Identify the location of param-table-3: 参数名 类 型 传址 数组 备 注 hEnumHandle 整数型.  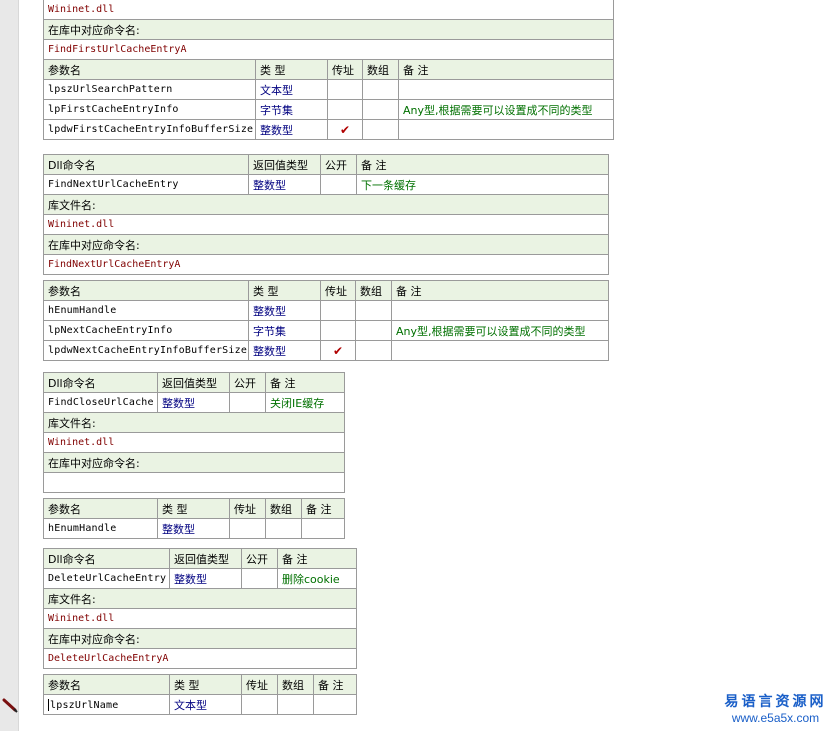
(194, 518).